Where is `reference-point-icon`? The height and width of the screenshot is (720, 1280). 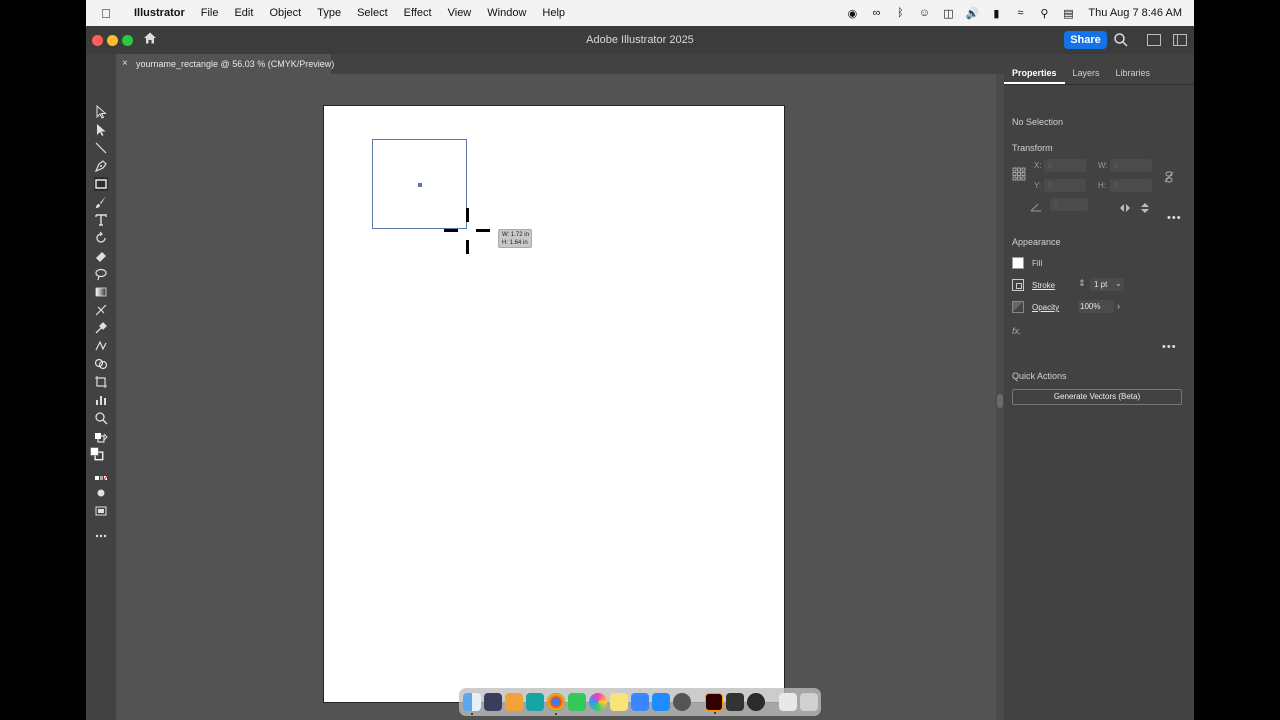 reference-point-icon is located at coordinates (1019, 174).